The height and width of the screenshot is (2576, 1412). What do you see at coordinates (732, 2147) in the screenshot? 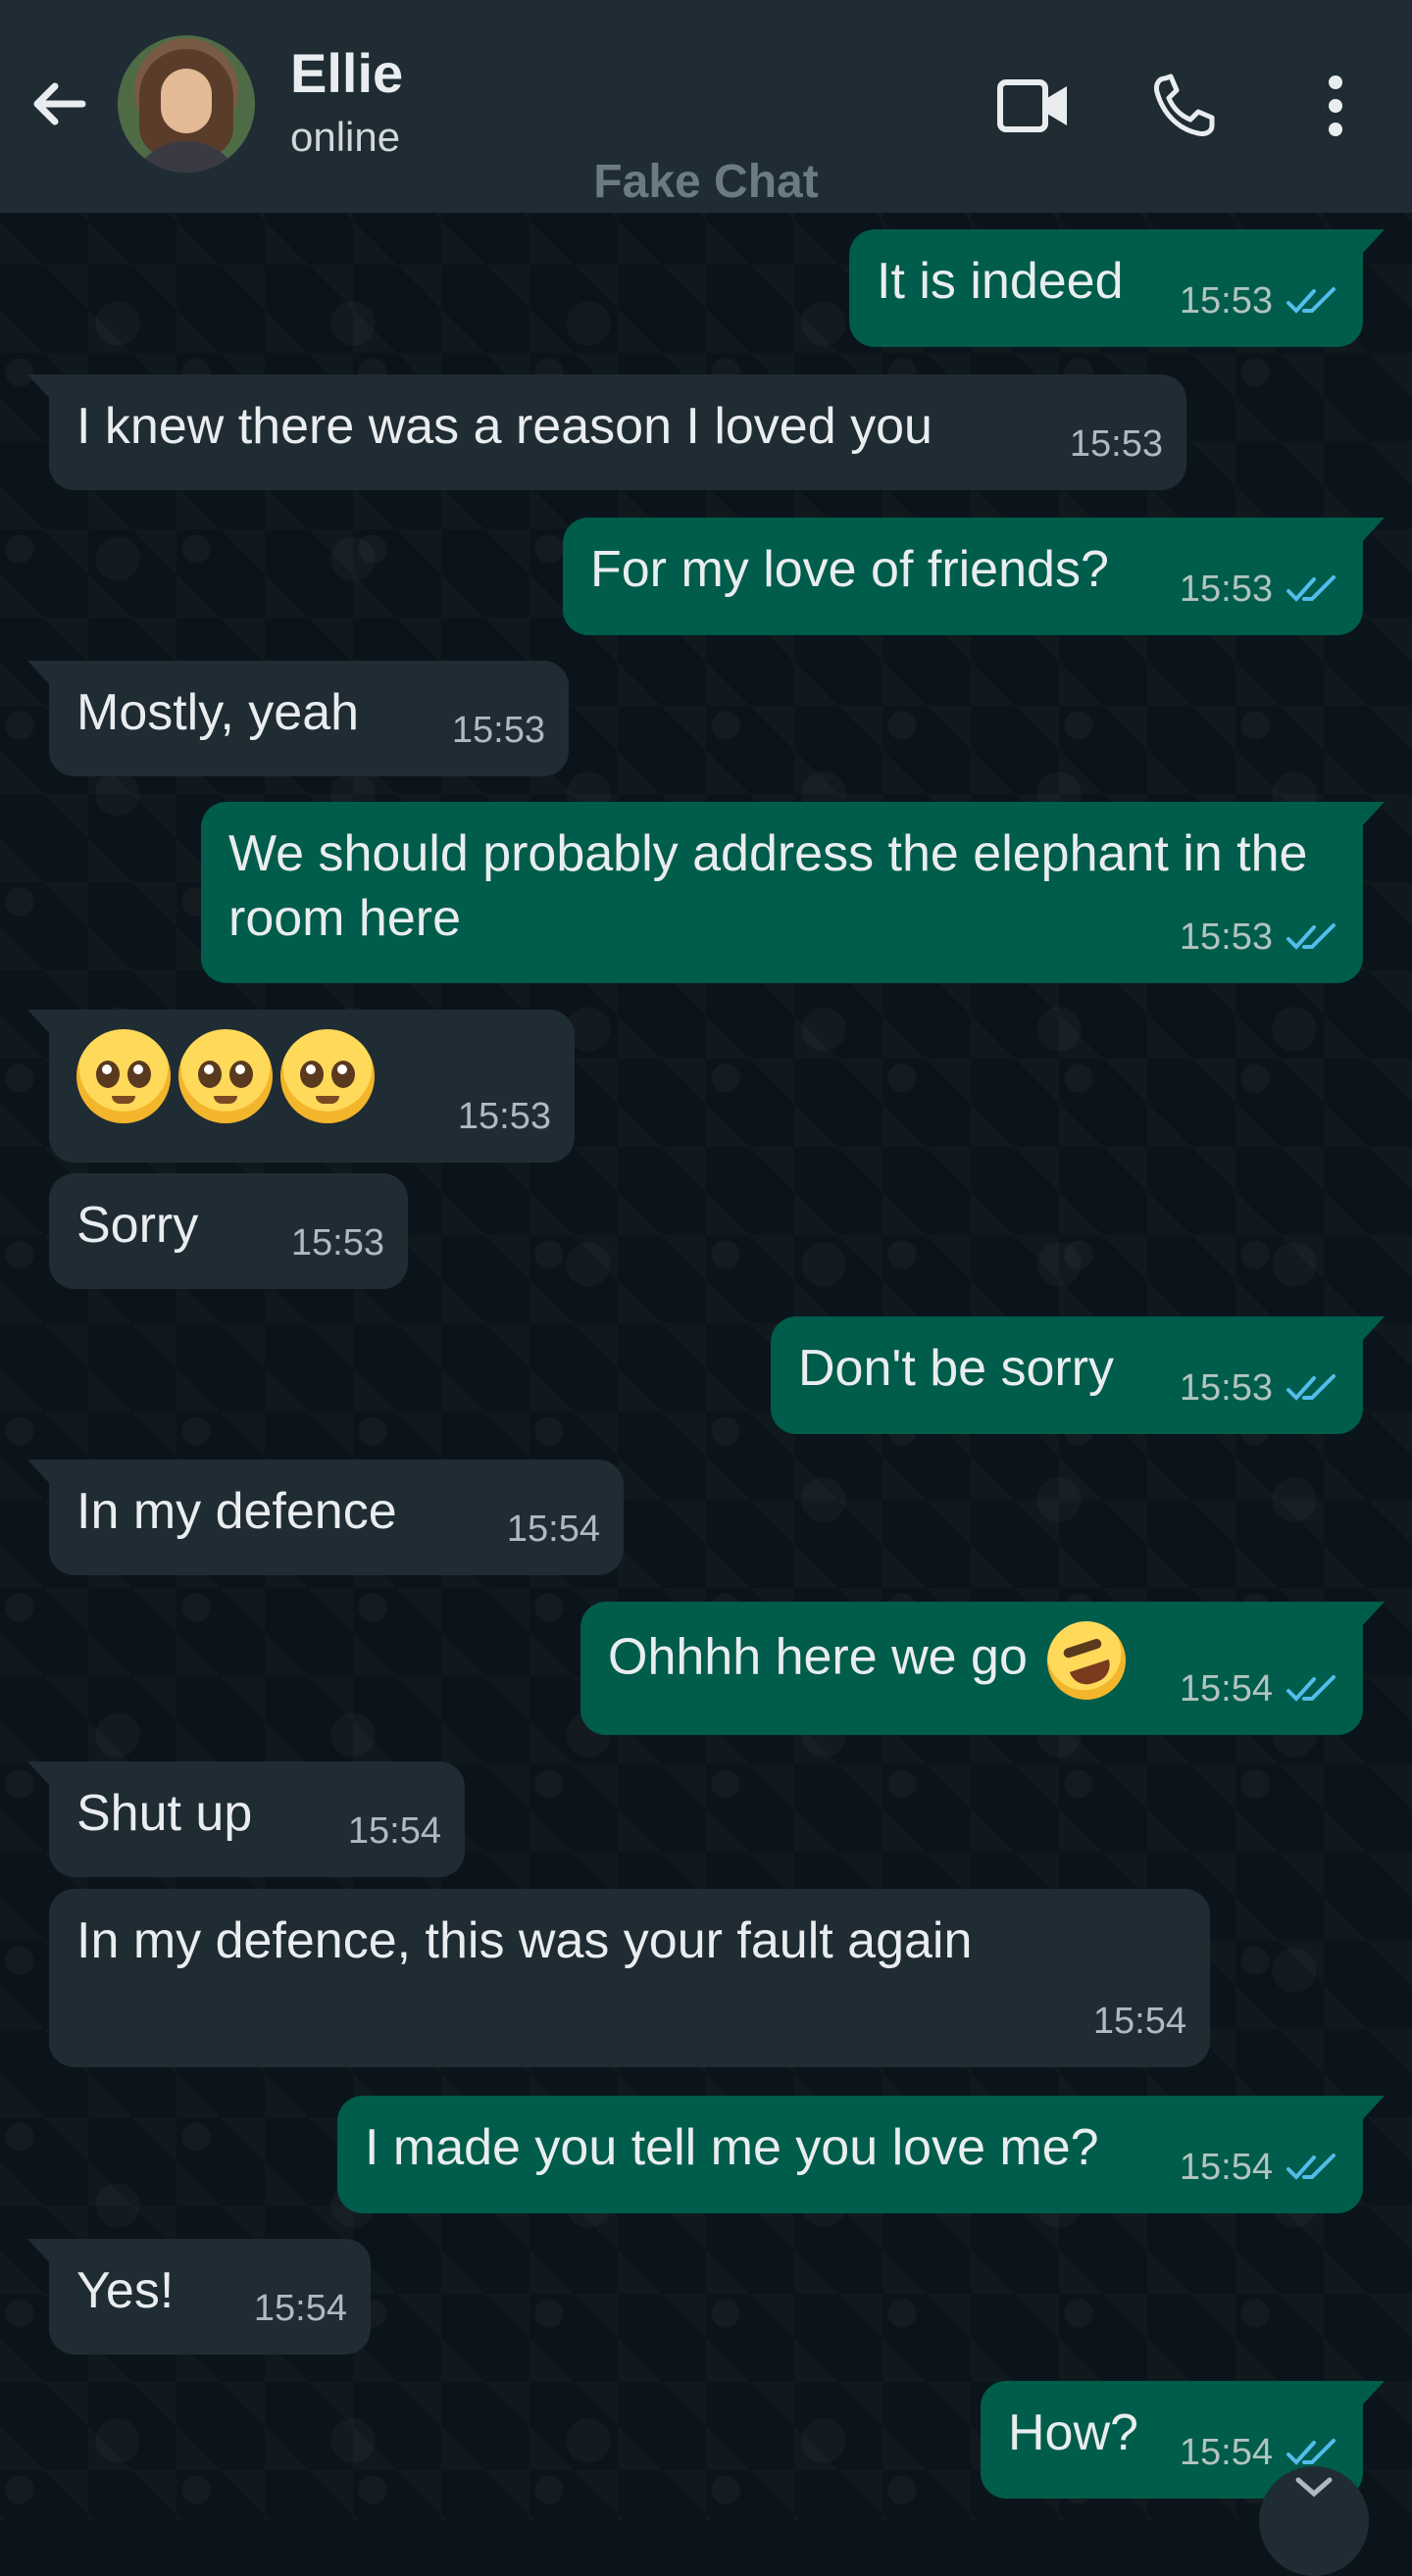
I see `message-text: I made you tell me you love me?` at bounding box center [732, 2147].